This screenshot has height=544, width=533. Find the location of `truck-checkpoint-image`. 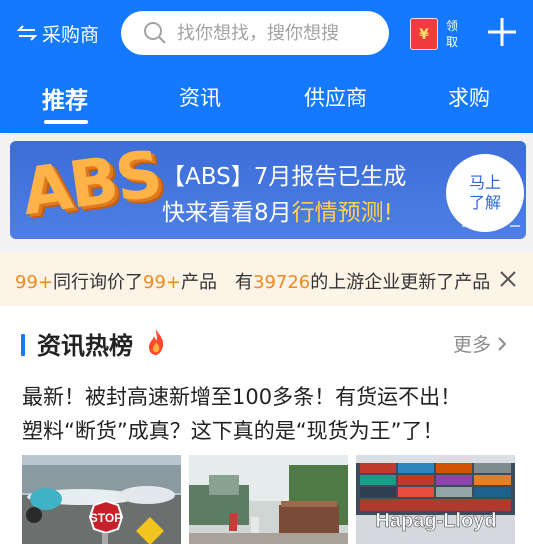

truck-checkpoint-image is located at coordinates (268, 499).